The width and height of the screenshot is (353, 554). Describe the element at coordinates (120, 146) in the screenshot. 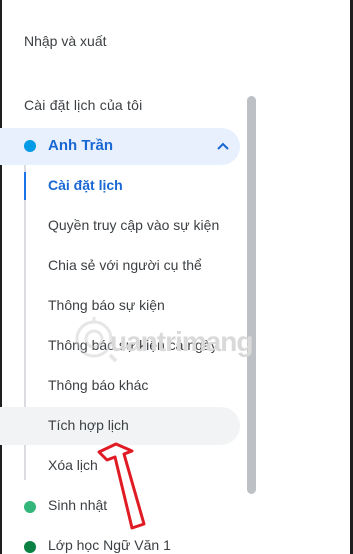

I see `calendar-row-anh-tran` at that location.